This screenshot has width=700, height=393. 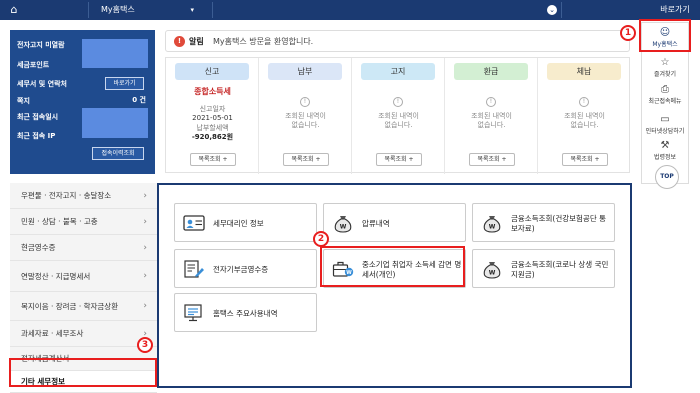 I want to click on left-menu-item: 과세자료 · 세무조사 ›, so click(x=83, y=334).